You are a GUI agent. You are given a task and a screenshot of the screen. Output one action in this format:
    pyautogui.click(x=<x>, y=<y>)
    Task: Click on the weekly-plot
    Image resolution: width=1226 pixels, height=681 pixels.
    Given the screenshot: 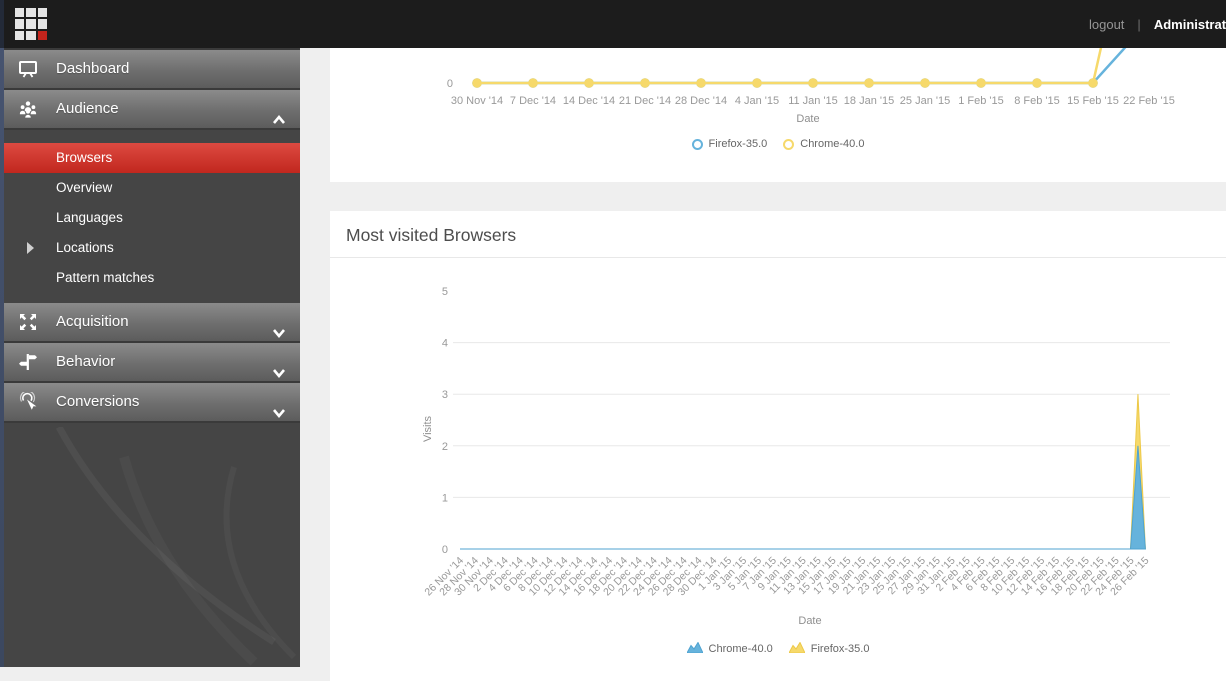 What is the action you would take?
    pyautogui.click(x=799, y=68)
    